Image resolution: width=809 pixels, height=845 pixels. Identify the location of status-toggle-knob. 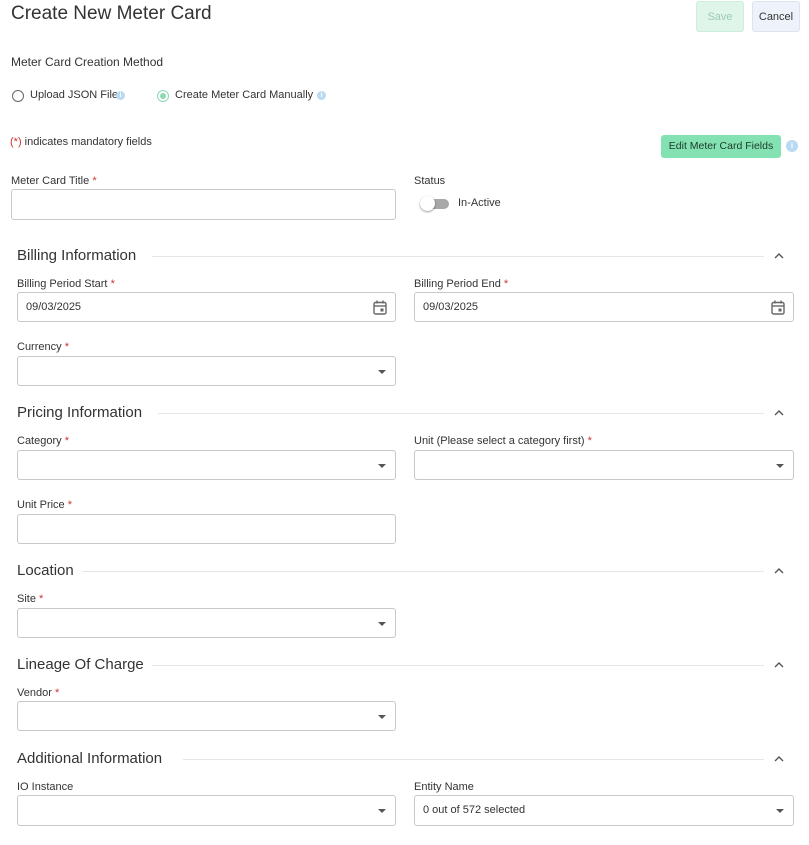
(427, 203).